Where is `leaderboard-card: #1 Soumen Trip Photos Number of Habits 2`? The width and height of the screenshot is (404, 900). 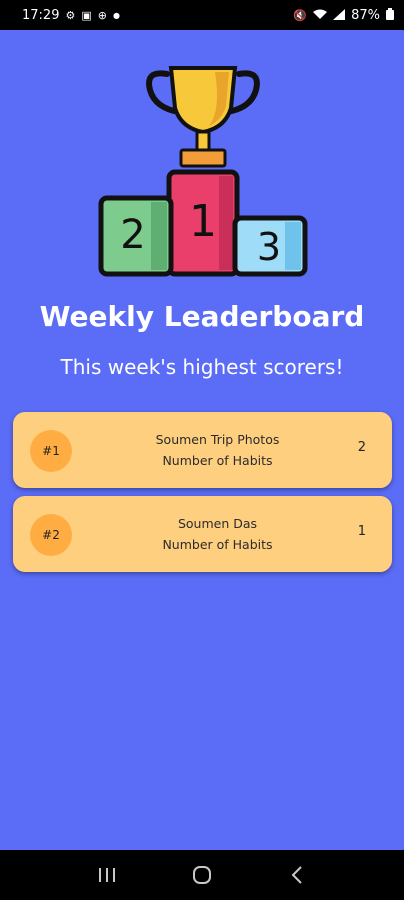
leaderboard-card: #1 Soumen Trip Photos Number of Habits 2 is located at coordinates (202, 450).